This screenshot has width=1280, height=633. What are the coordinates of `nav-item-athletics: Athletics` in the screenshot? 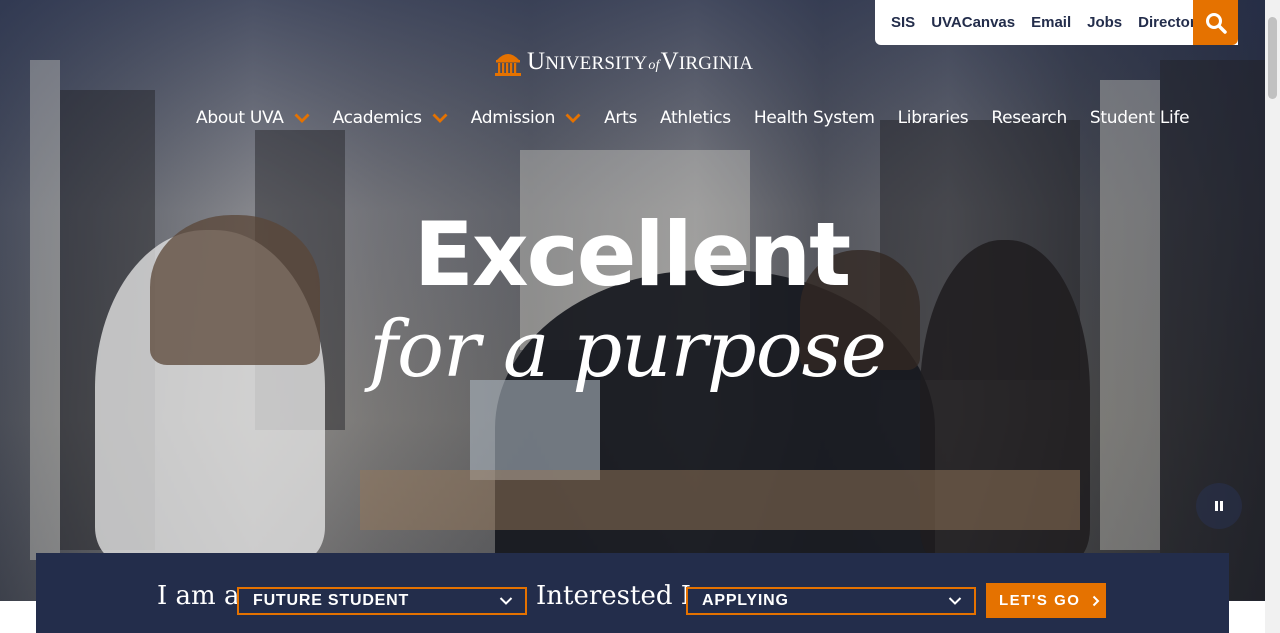 It's located at (695, 118).